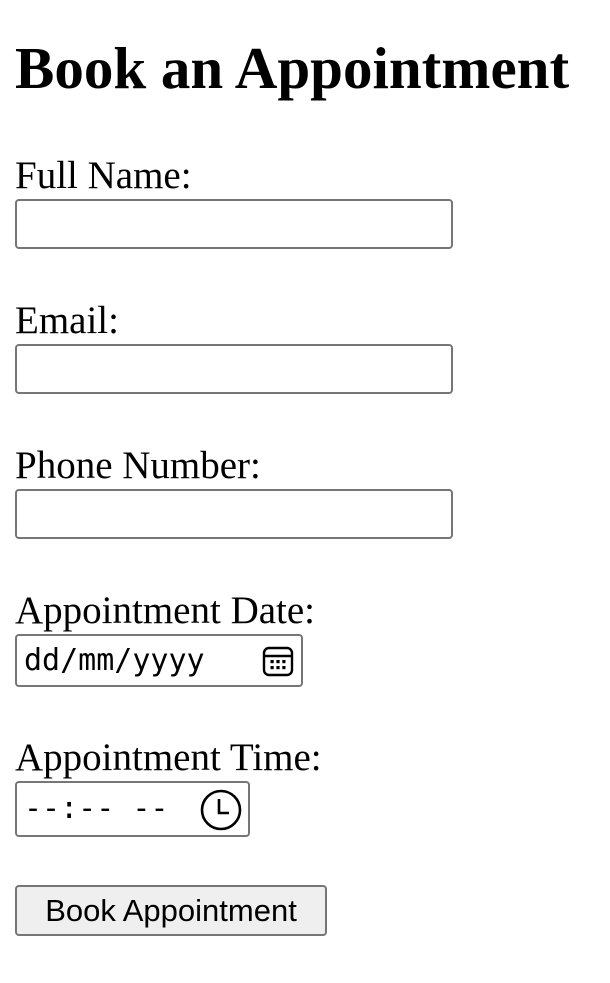  I want to click on appointment-time-field: --:-- --, so click(132, 809).